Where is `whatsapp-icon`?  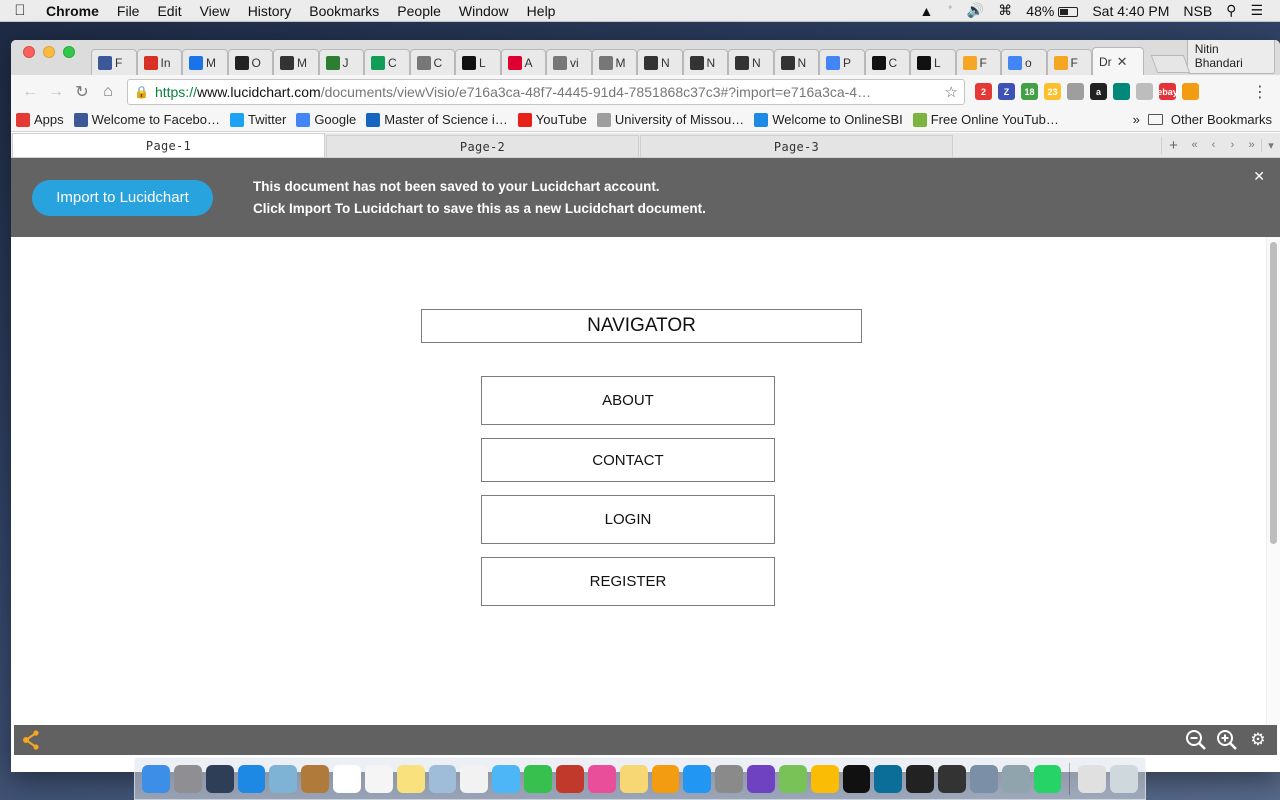
whatsapp-icon is located at coordinates (1047, 778).